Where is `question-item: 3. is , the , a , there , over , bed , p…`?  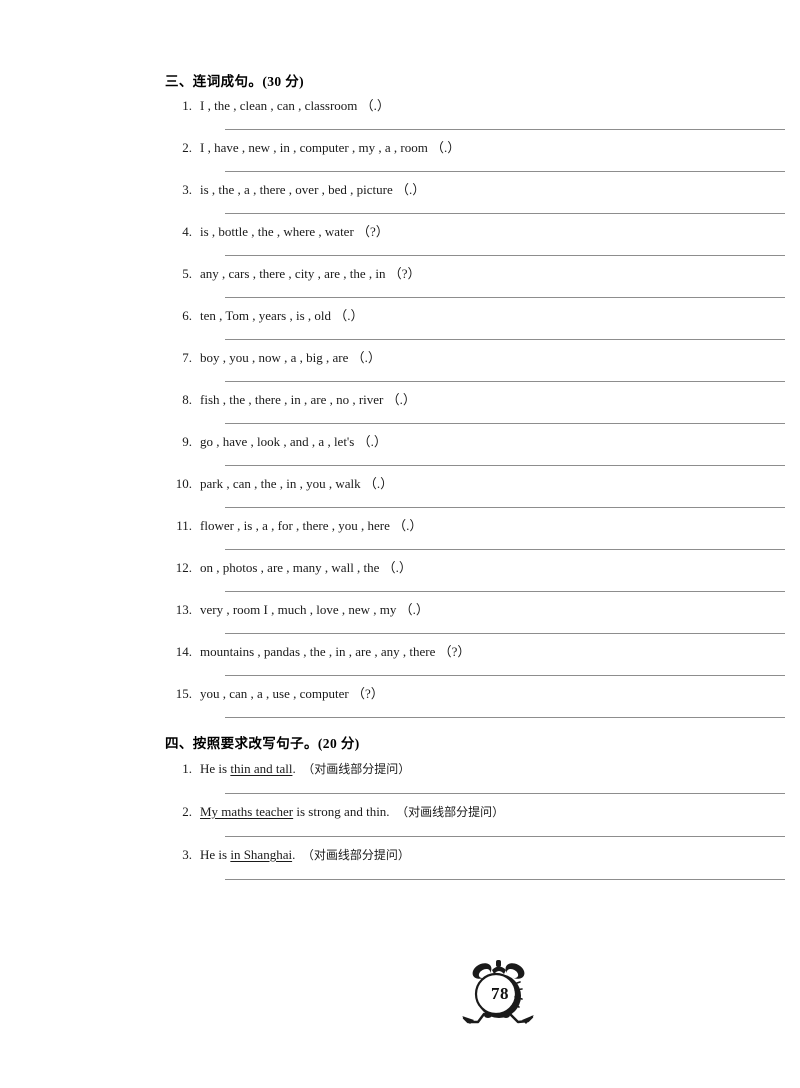
question-item: 3. is , the , a , there , over , bed , p… is located at coordinates (475, 197).